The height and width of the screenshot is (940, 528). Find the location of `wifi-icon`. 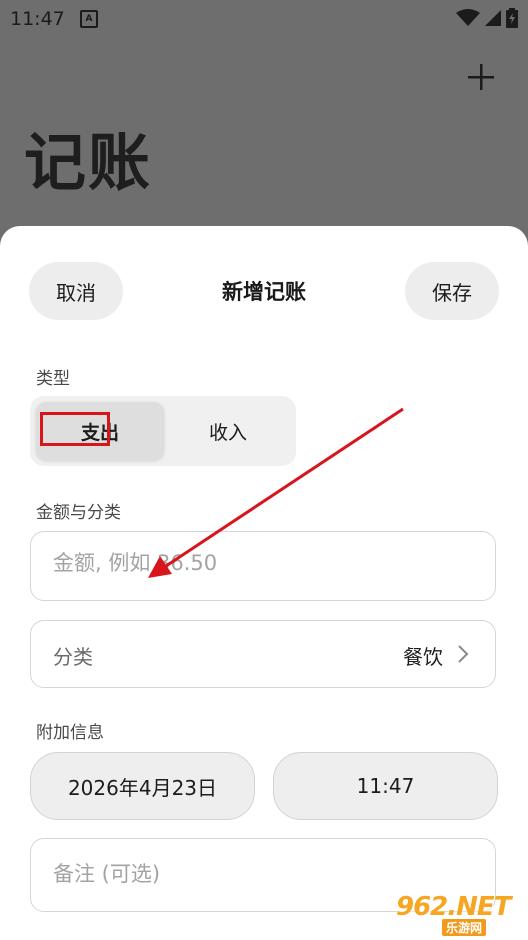

wifi-icon is located at coordinates (468, 17).